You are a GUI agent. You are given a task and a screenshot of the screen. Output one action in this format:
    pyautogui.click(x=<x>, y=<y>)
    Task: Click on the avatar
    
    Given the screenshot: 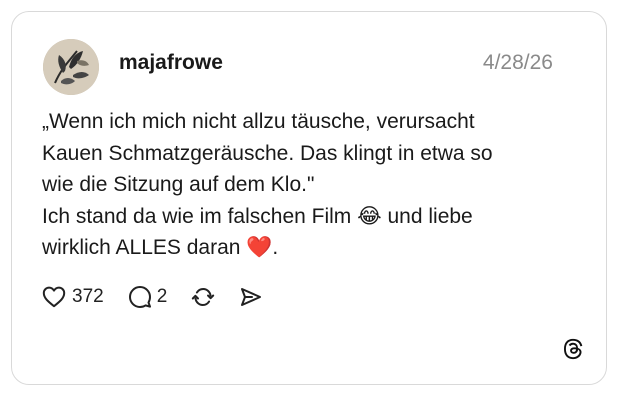 What is the action you would take?
    pyautogui.click(x=71, y=67)
    